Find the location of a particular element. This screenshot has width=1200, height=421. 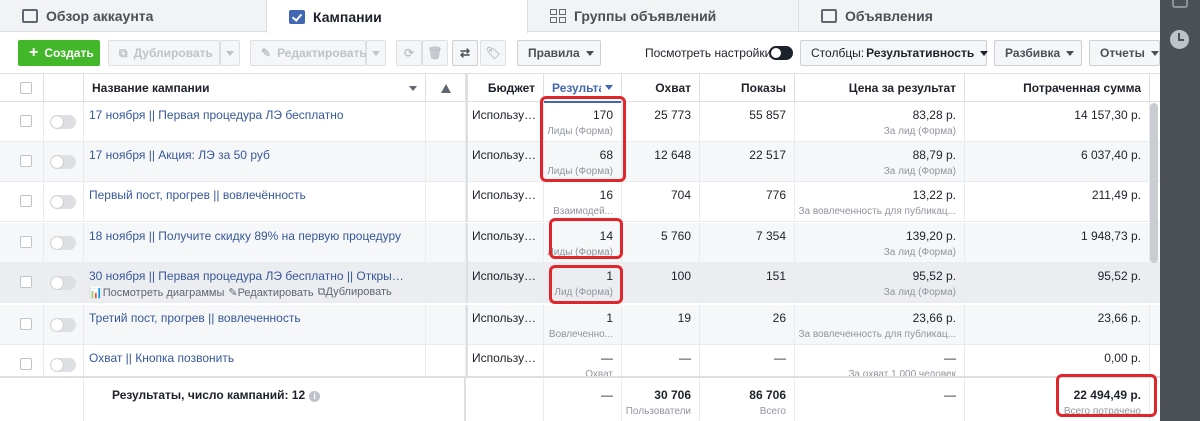

spent-value: 1 948,73 р. is located at coordinates (1110, 236).